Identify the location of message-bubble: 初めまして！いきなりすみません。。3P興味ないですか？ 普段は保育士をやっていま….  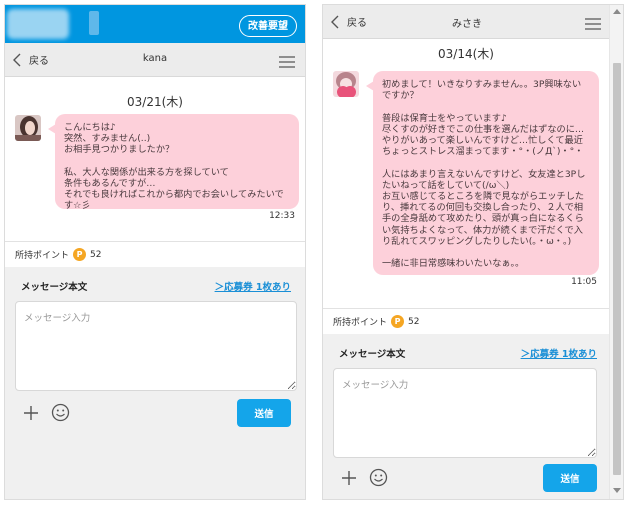
(482, 173).